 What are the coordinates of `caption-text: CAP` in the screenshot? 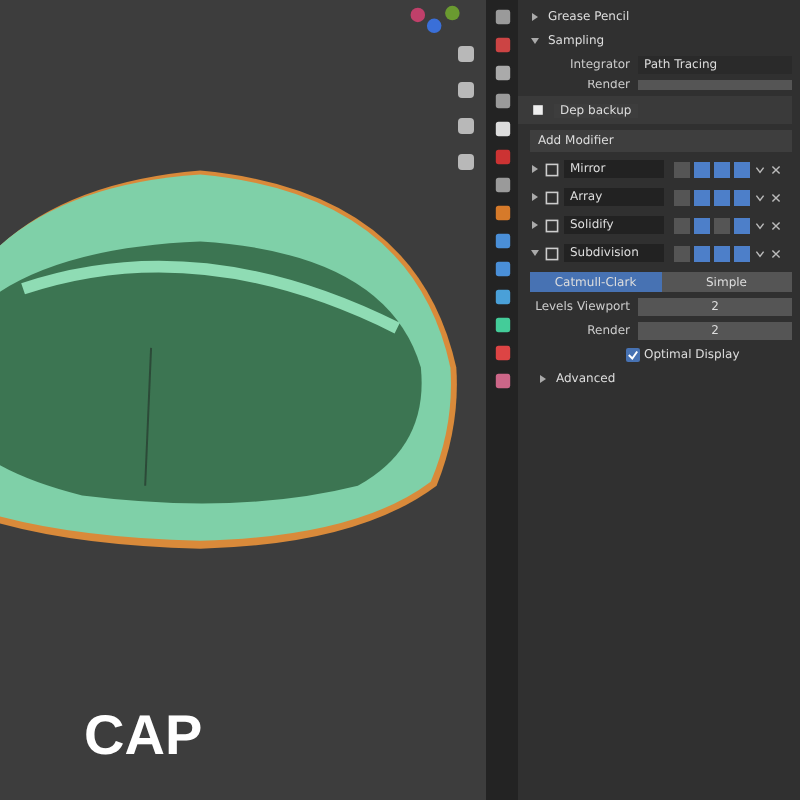 It's located at (143, 736).